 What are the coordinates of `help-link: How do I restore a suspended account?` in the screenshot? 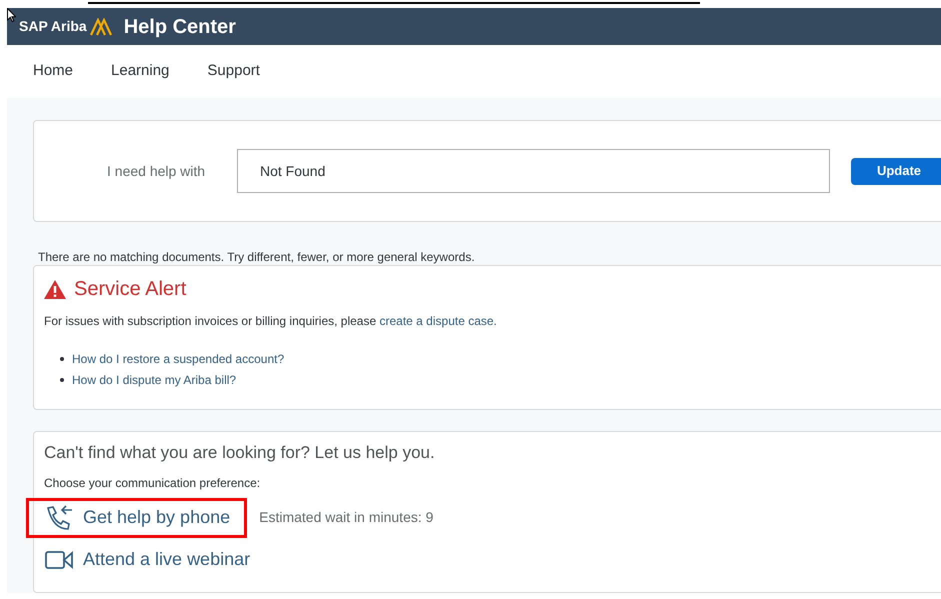 It's located at (178, 359).